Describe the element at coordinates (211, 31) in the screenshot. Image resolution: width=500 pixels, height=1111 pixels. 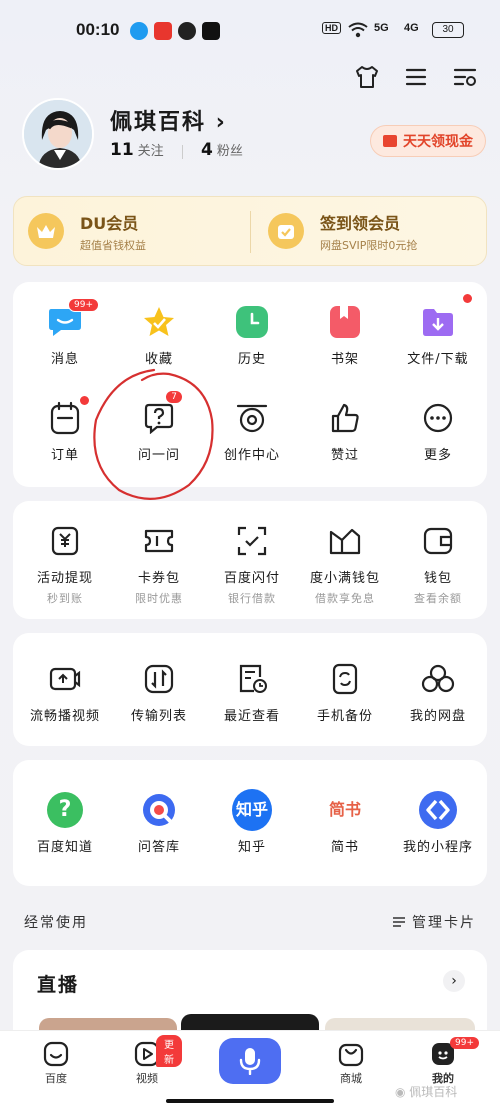
I see `tiktok-icon` at that location.